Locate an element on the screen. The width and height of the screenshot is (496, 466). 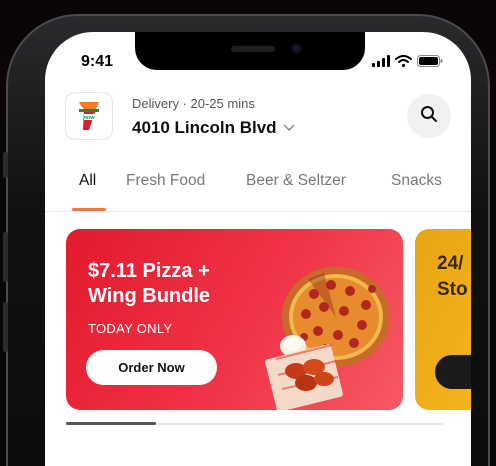
delivery-info: Delivery · 20-25 mins is located at coordinates (193, 103).